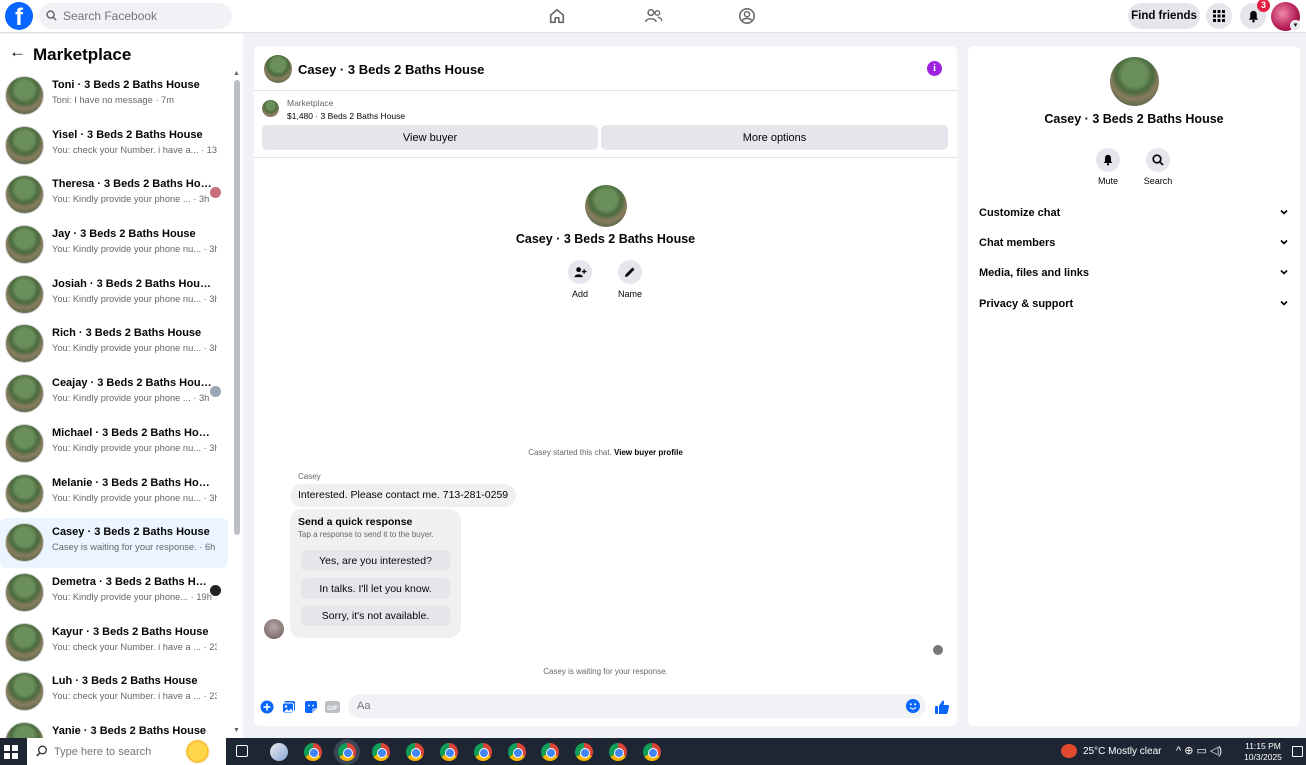 This screenshot has height=765, width=1306. What do you see at coordinates (375, 615) in the screenshot?
I see `quick-response-button: Sorry, it's not available.` at bounding box center [375, 615].